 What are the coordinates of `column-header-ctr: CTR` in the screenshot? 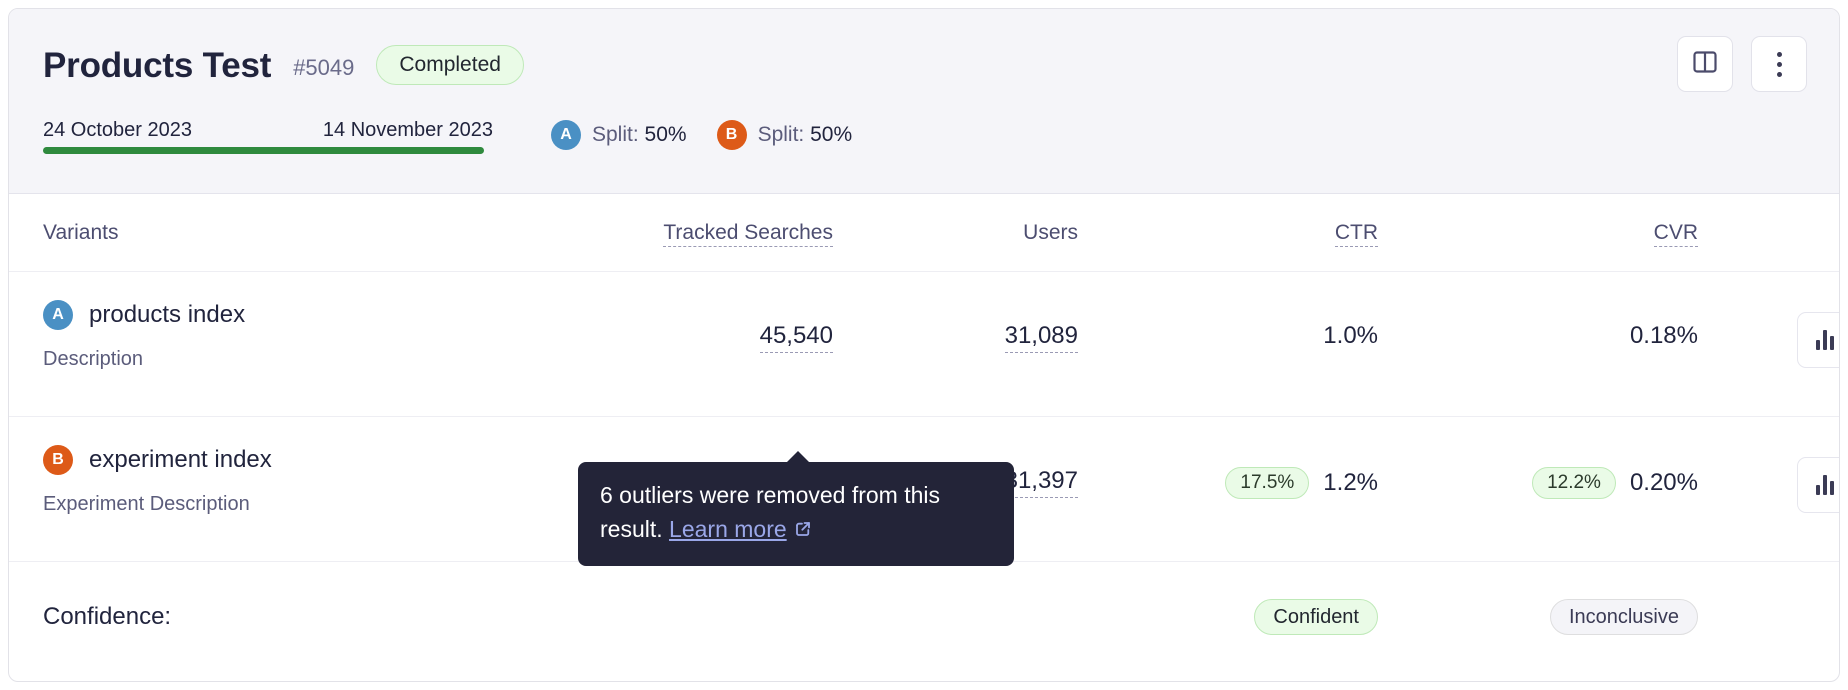 It's located at (1228, 233).